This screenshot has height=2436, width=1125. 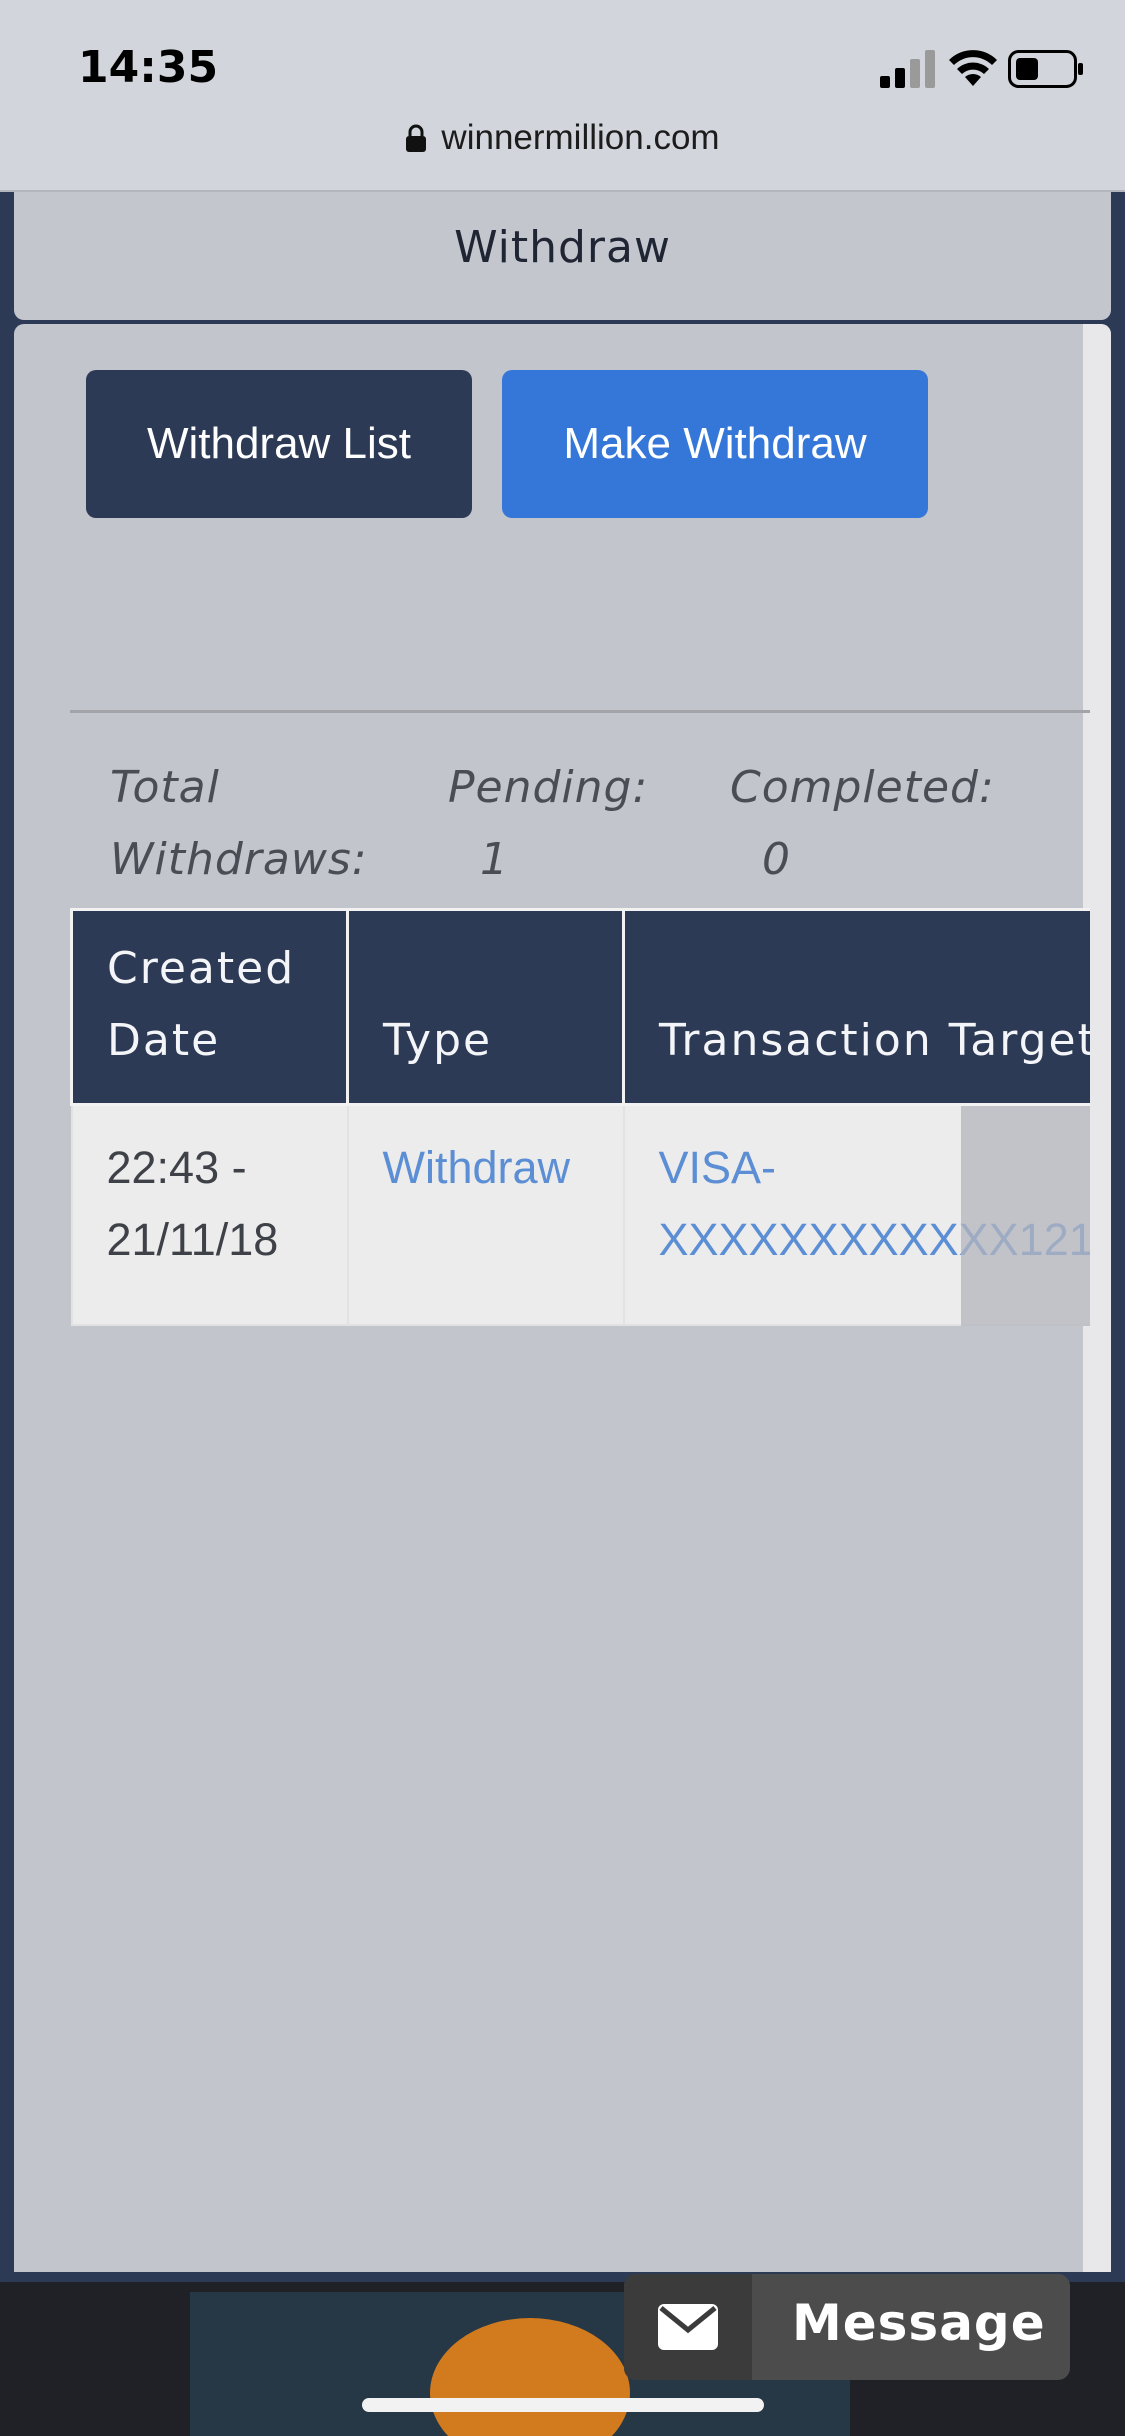 What do you see at coordinates (1087, 788) in the screenshot?
I see `stat-clipped-edge` at bounding box center [1087, 788].